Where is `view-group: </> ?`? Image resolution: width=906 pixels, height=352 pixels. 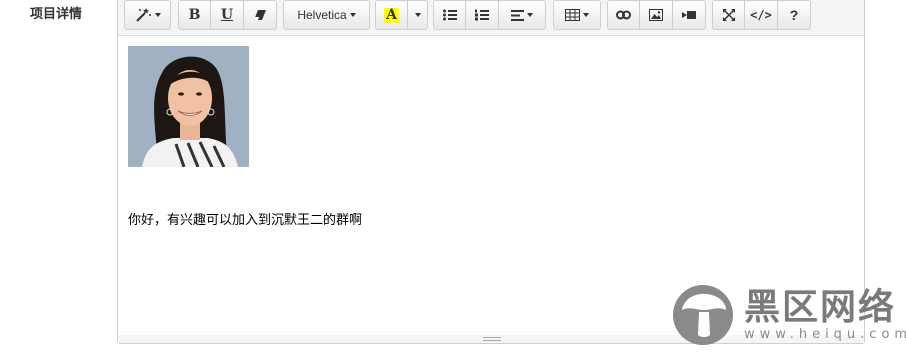
view-group: </> ? is located at coordinates (761, 15).